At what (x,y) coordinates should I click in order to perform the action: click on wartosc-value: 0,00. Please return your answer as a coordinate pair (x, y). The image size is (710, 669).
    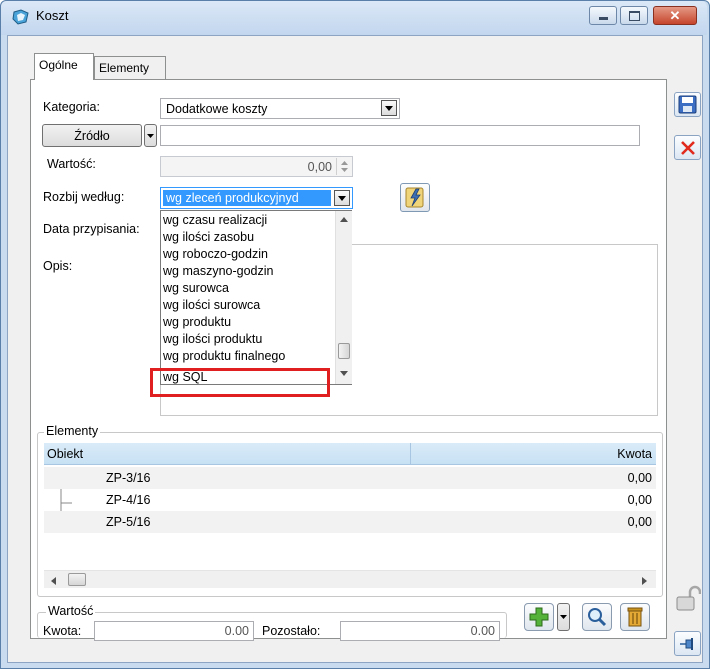
    Looking at the image, I should click on (319, 167).